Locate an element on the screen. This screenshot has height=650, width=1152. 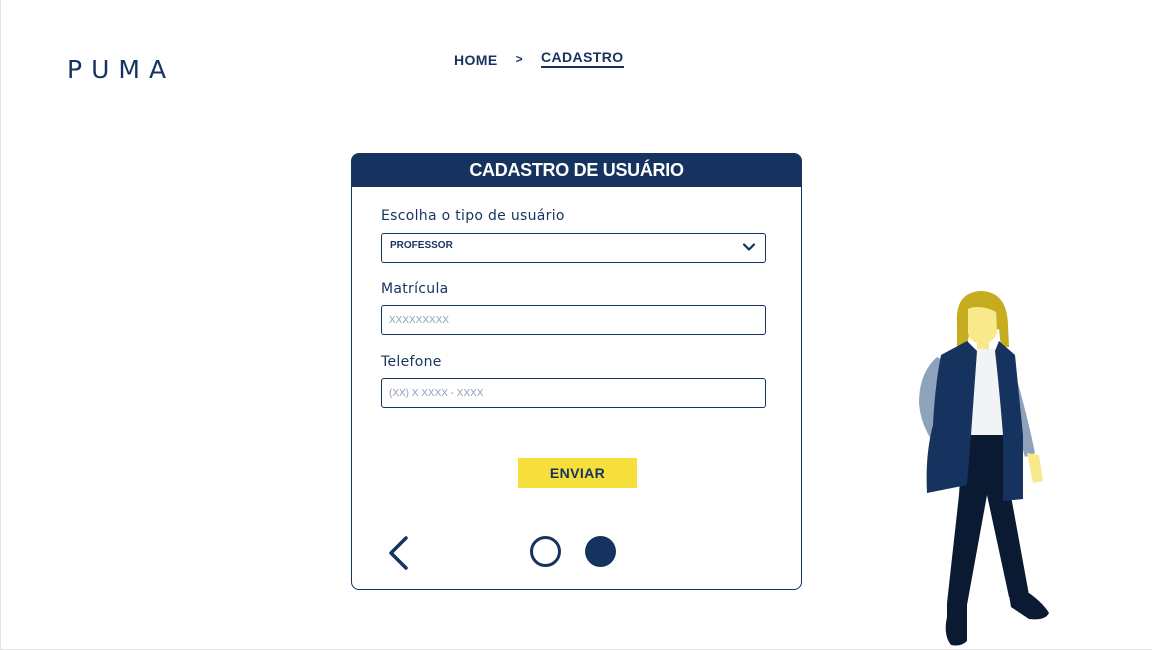
step-indicator-2-active is located at coordinates (600, 551).